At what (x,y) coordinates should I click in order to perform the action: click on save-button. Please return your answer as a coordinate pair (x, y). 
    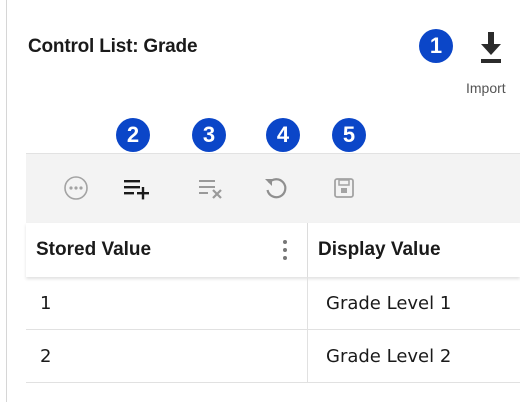
    Looking at the image, I should click on (344, 188).